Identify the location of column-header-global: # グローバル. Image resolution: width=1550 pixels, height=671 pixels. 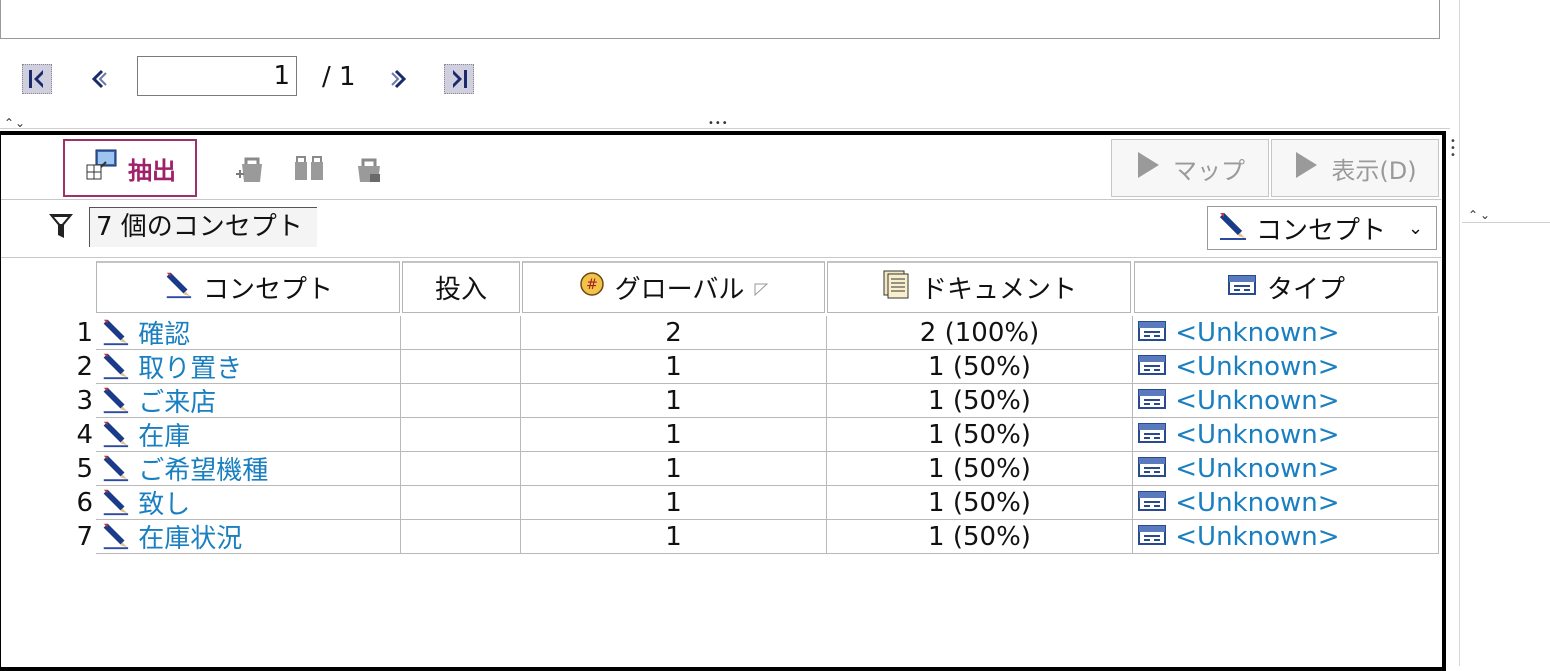
(673, 287).